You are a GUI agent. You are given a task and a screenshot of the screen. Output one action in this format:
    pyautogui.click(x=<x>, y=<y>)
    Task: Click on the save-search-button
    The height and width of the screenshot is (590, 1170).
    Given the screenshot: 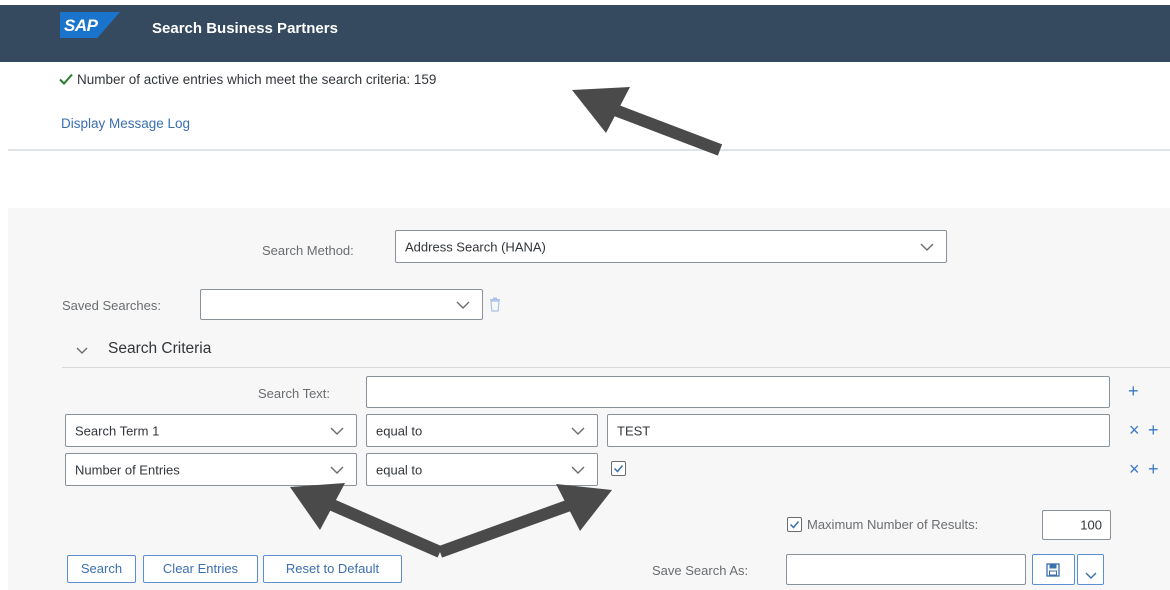 What is the action you would take?
    pyautogui.click(x=1053, y=569)
    